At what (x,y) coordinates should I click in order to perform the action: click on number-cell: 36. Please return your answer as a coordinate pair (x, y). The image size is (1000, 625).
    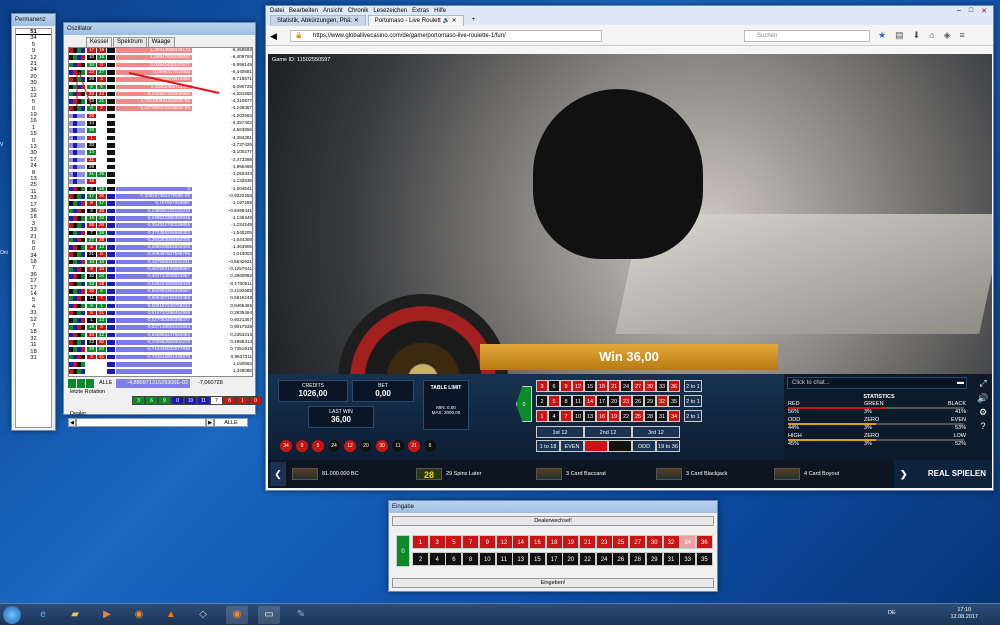
    Looking at the image, I should click on (674, 386).